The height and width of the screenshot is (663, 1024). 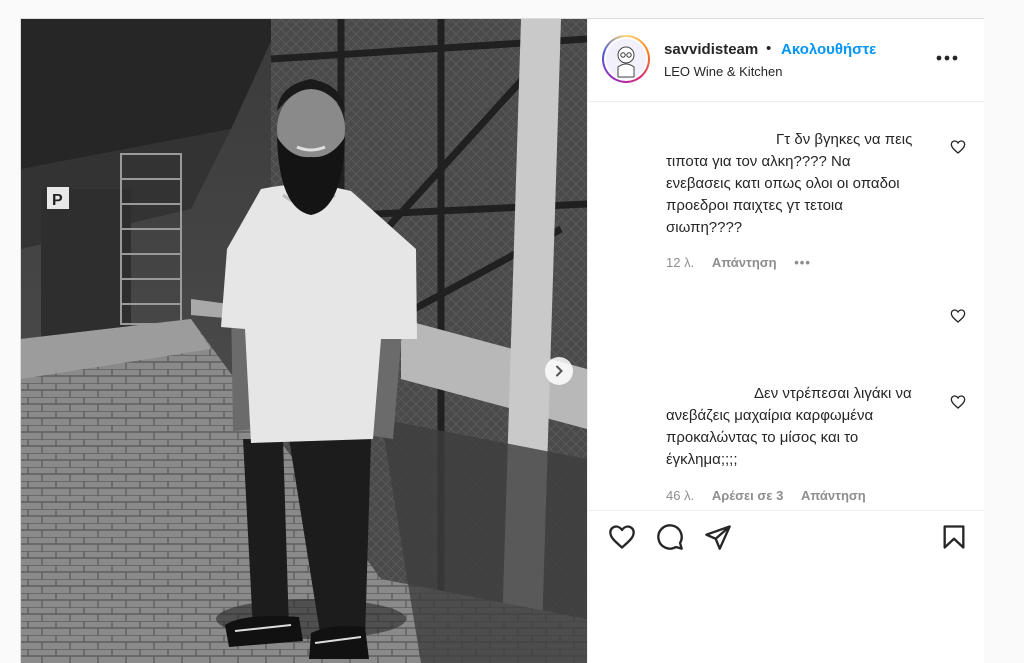 What do you see at coordinates (754, 205) in the screenshot?
I see `comment-line: προεδροι παιχτες γτ τετοια` at bounding box center [754, 205].